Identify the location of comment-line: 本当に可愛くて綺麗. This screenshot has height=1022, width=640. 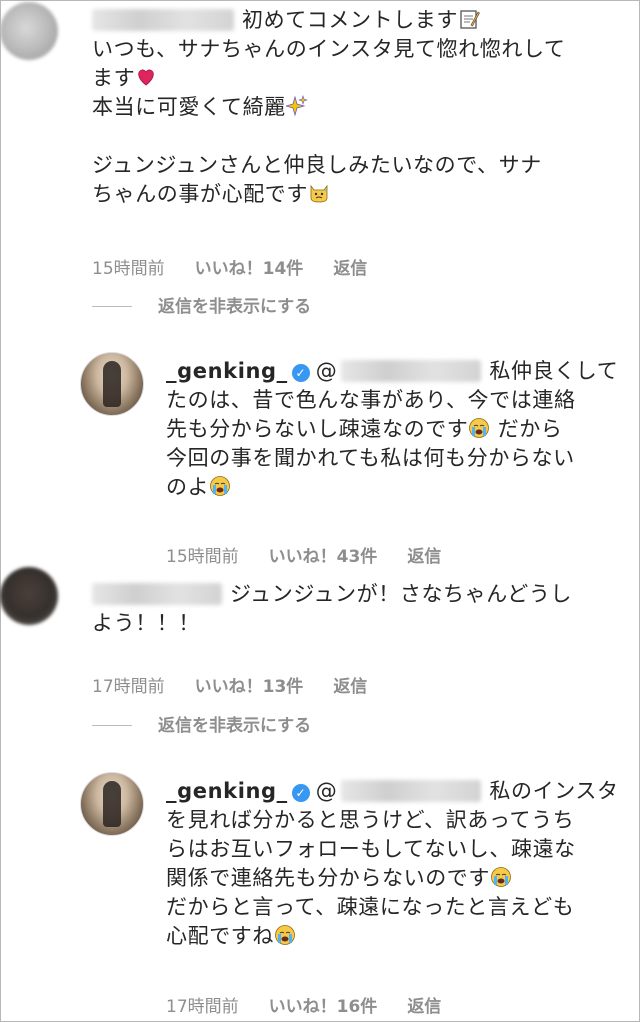
(189, 107).